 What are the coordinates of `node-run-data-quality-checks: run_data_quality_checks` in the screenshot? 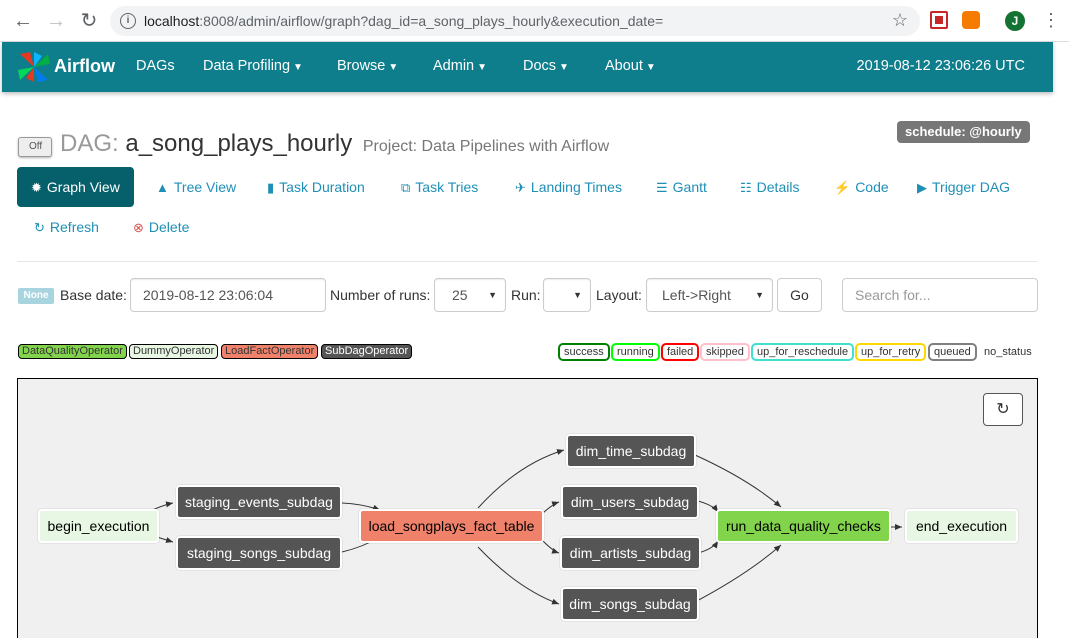 It's located at (803, 526).